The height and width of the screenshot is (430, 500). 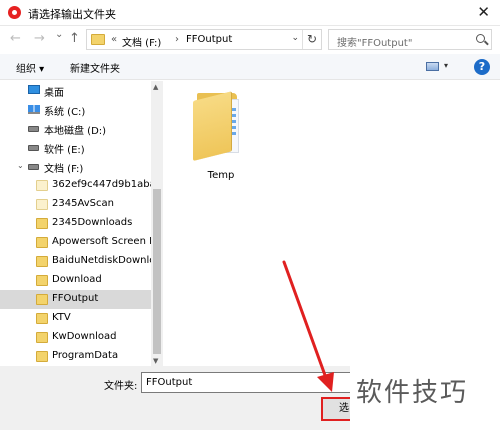 I want to click on command-bar: 组织 ▾ 新建文件夹 ▾ ?, so click(x=250, y=67).